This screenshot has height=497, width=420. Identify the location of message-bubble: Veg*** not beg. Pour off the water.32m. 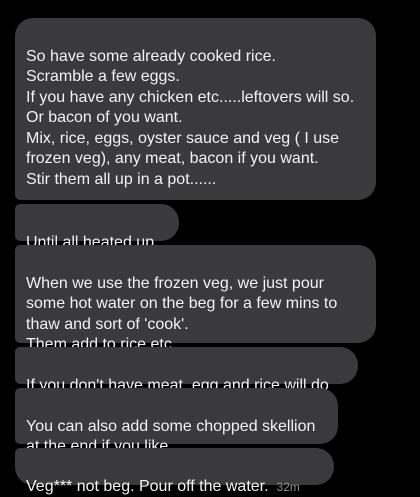
(174, 466).